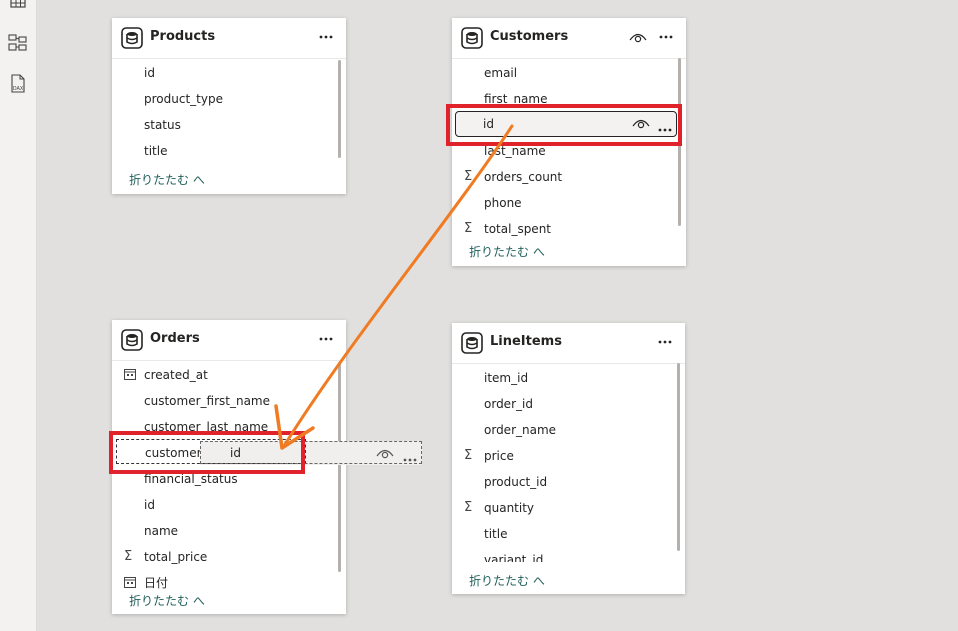 This screenshot has height=631, width=958. I want to click on drag-arrow-shaft, so click(398, 286).